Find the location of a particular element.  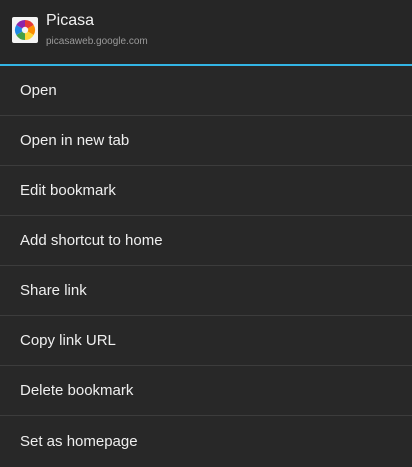

menu-header: Picasa picasaweb.google.com is located at coordinates (206, 33).